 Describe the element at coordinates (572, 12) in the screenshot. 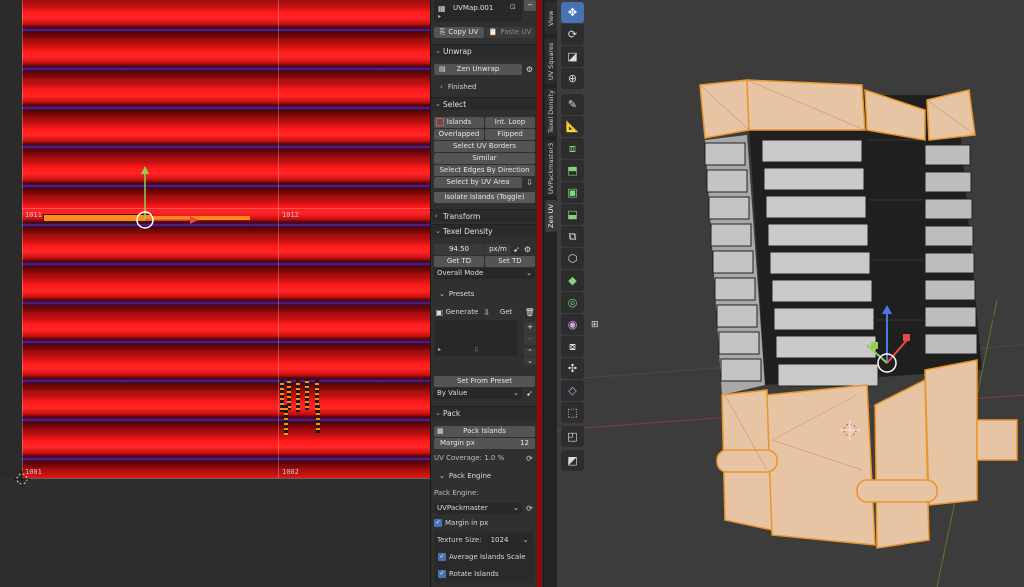

I see `move-tool-icon: ✥` at that location.